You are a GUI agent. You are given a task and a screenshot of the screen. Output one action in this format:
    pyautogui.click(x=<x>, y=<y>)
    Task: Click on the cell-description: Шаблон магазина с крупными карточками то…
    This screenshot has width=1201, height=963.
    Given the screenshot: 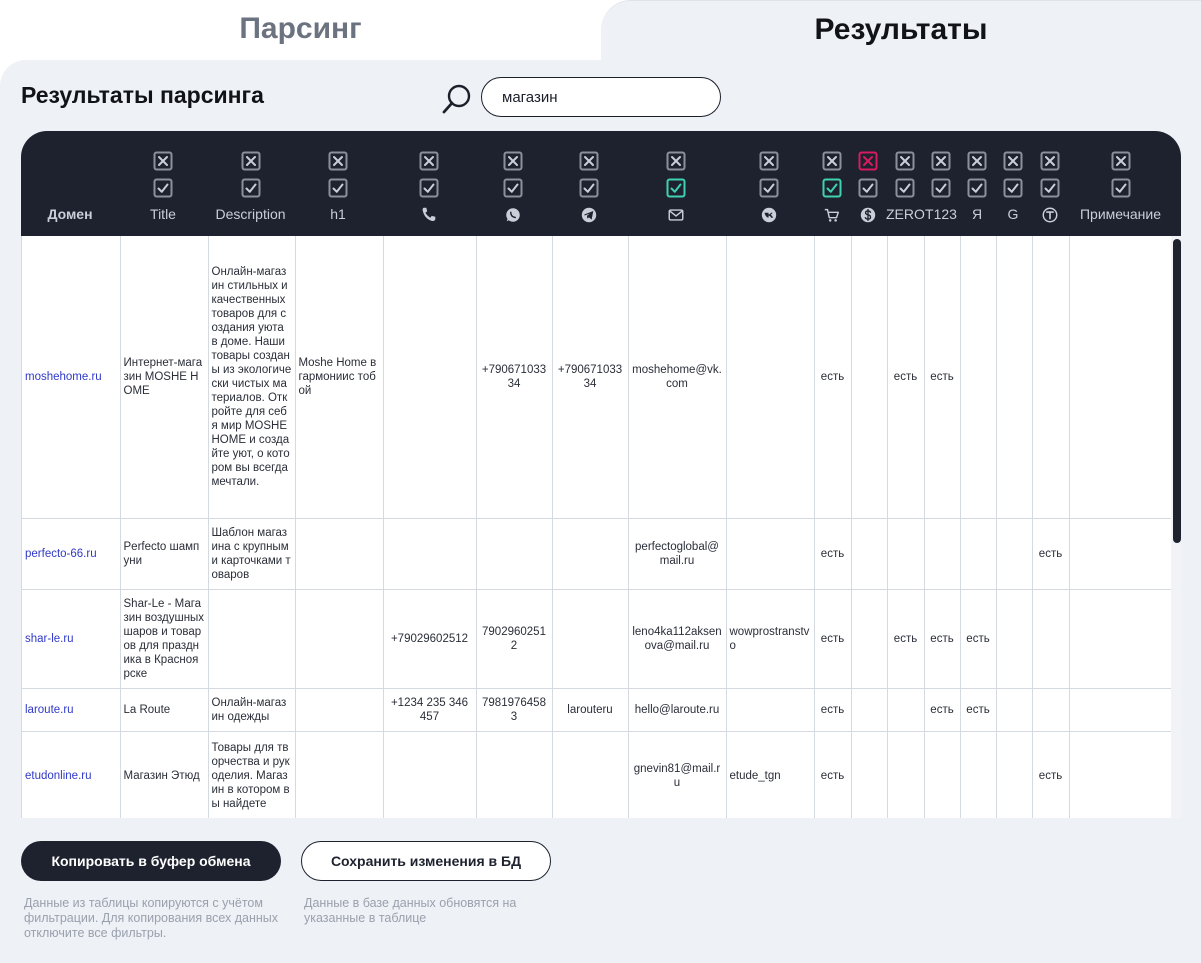 What is the action you would take?
    pyautogui.click(x=252, y=554)
    